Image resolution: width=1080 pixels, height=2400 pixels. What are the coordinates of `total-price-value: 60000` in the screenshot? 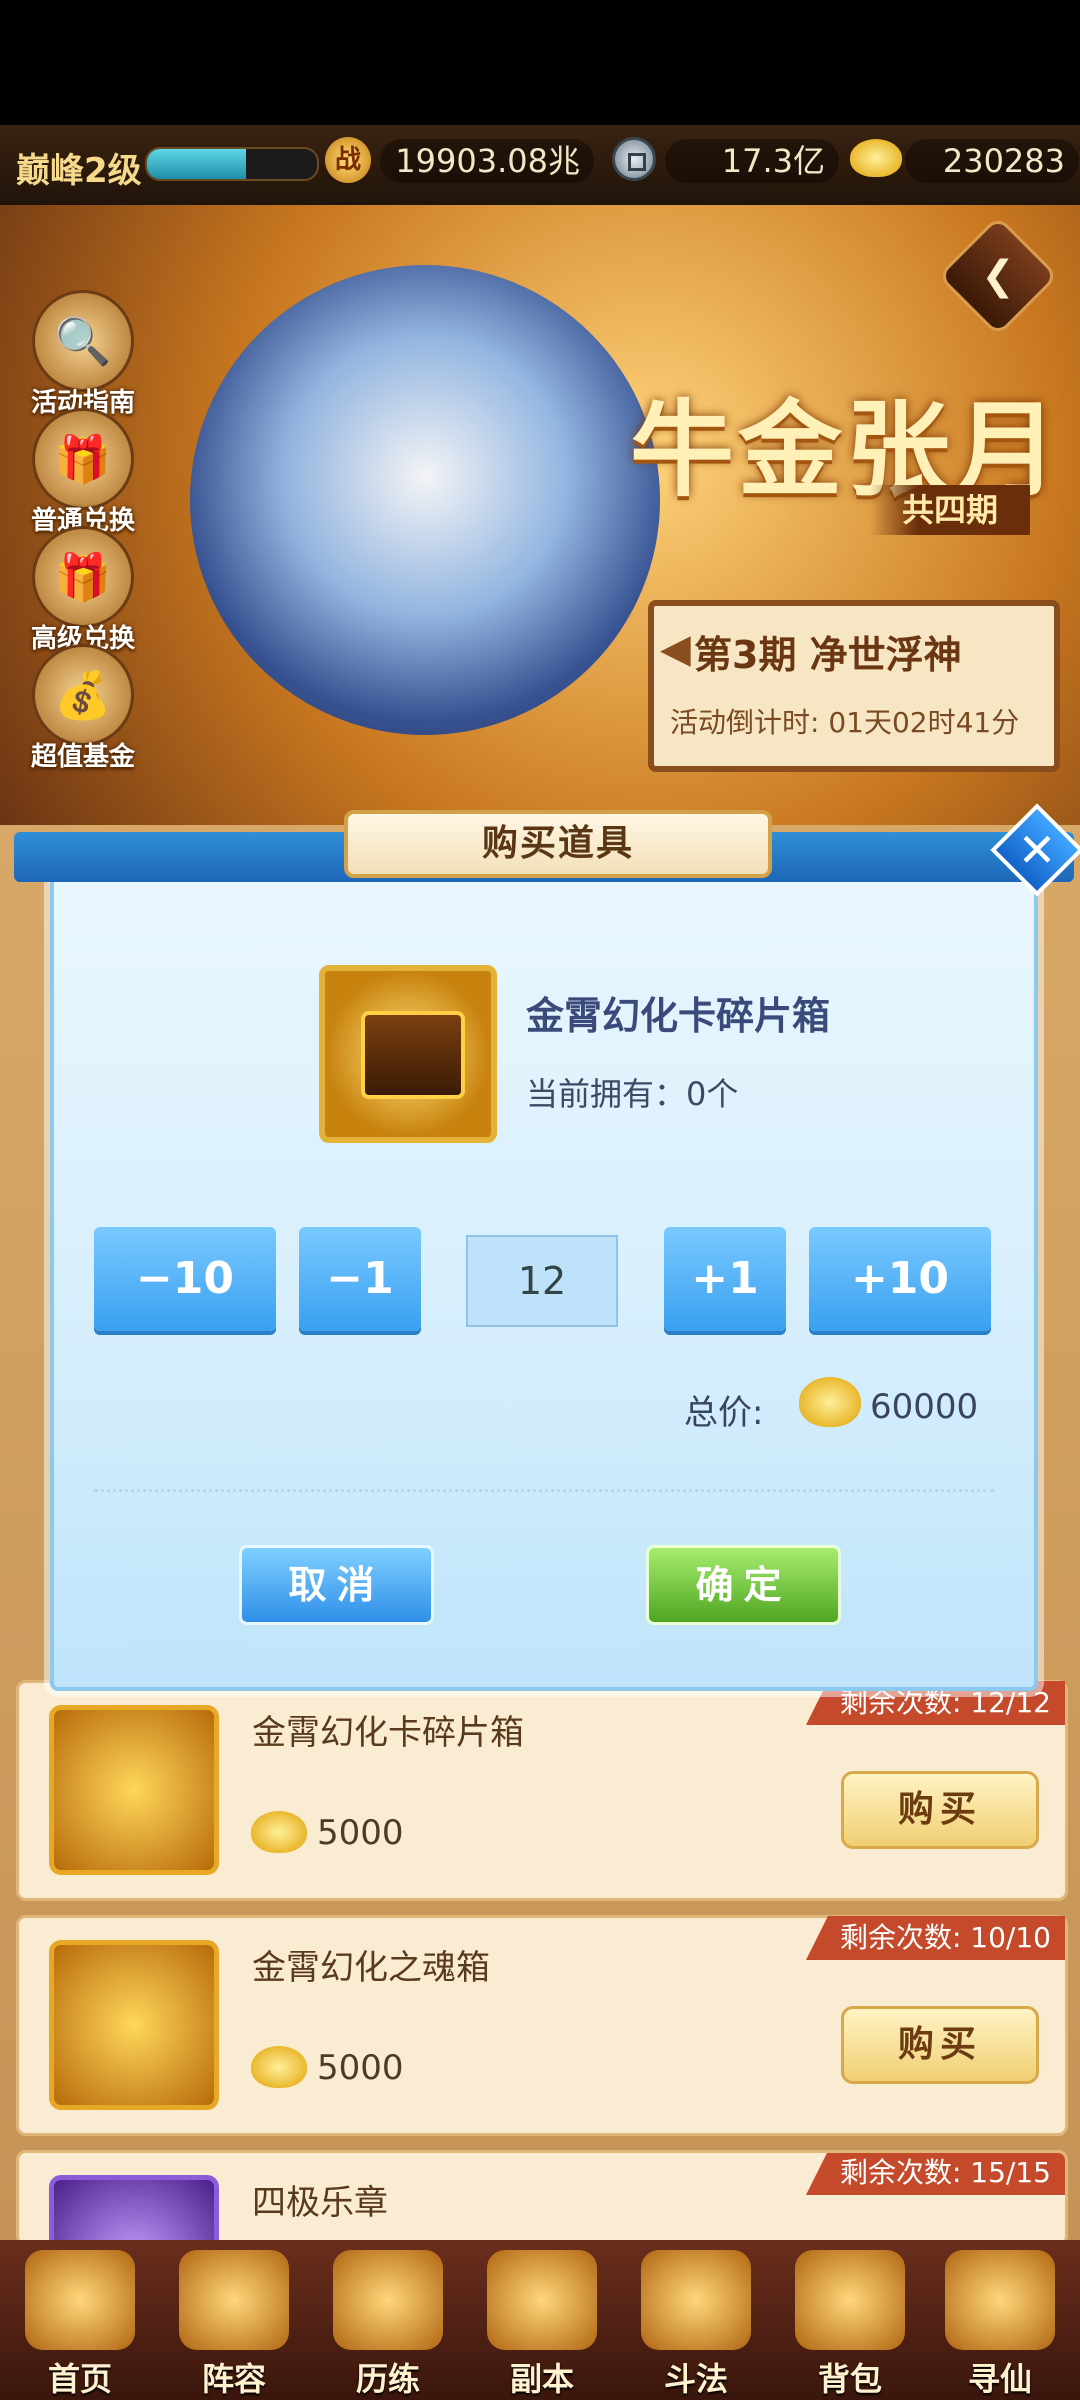 It's located at (924, 1407).